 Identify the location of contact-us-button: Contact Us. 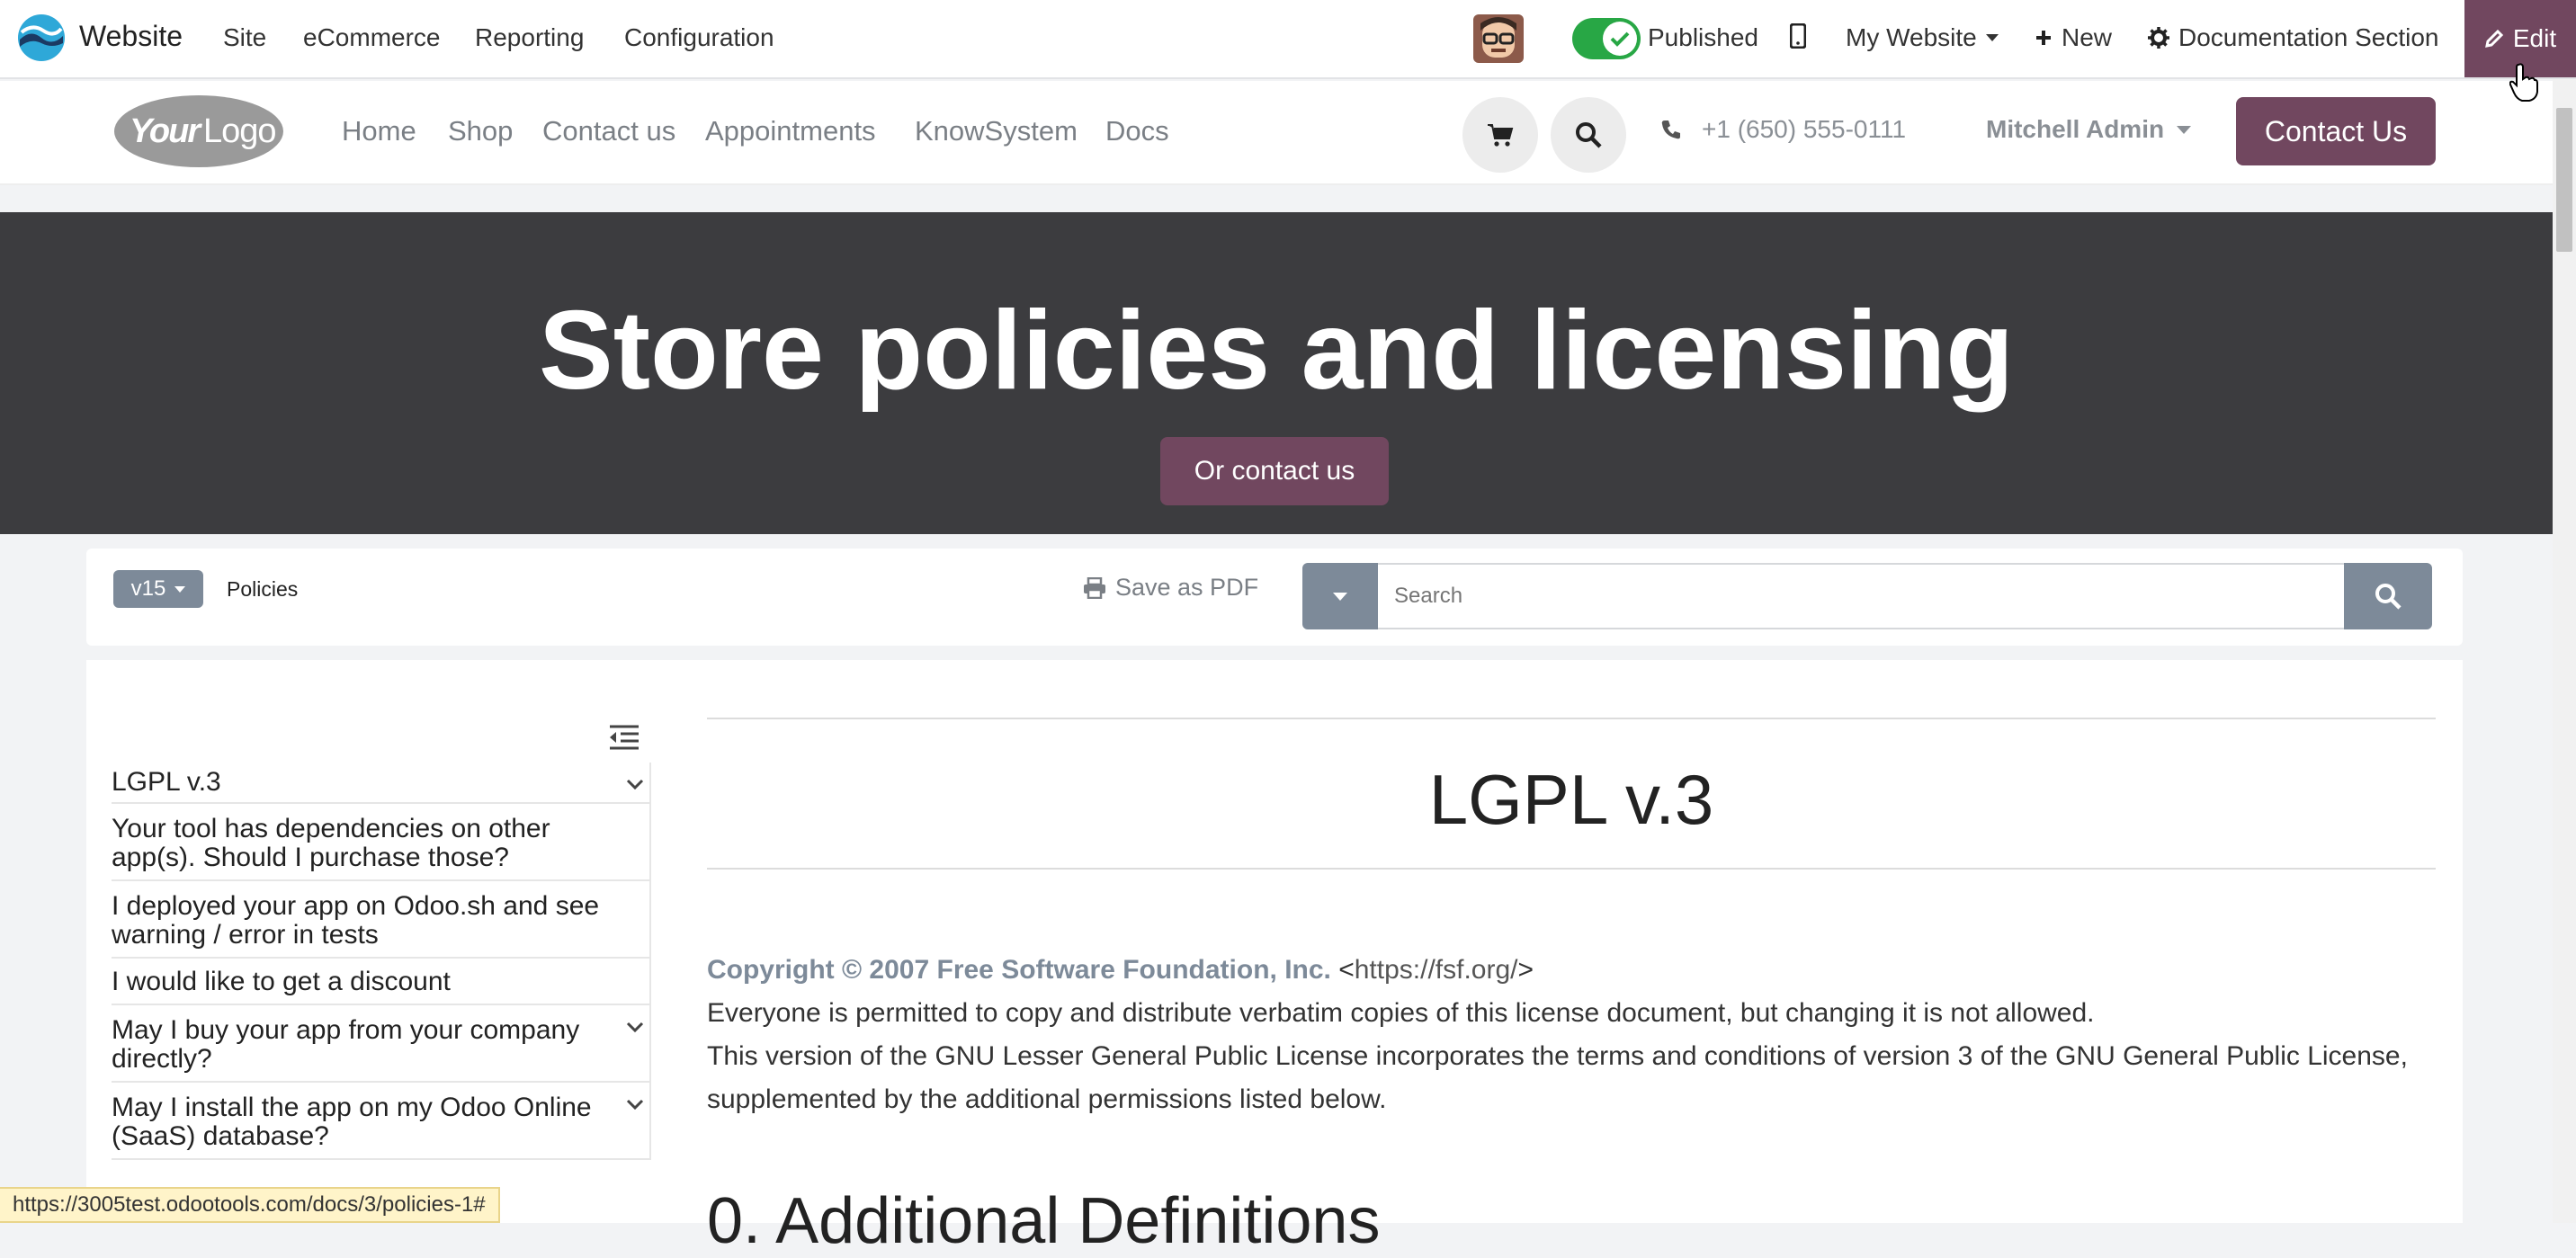
(2336, 131).